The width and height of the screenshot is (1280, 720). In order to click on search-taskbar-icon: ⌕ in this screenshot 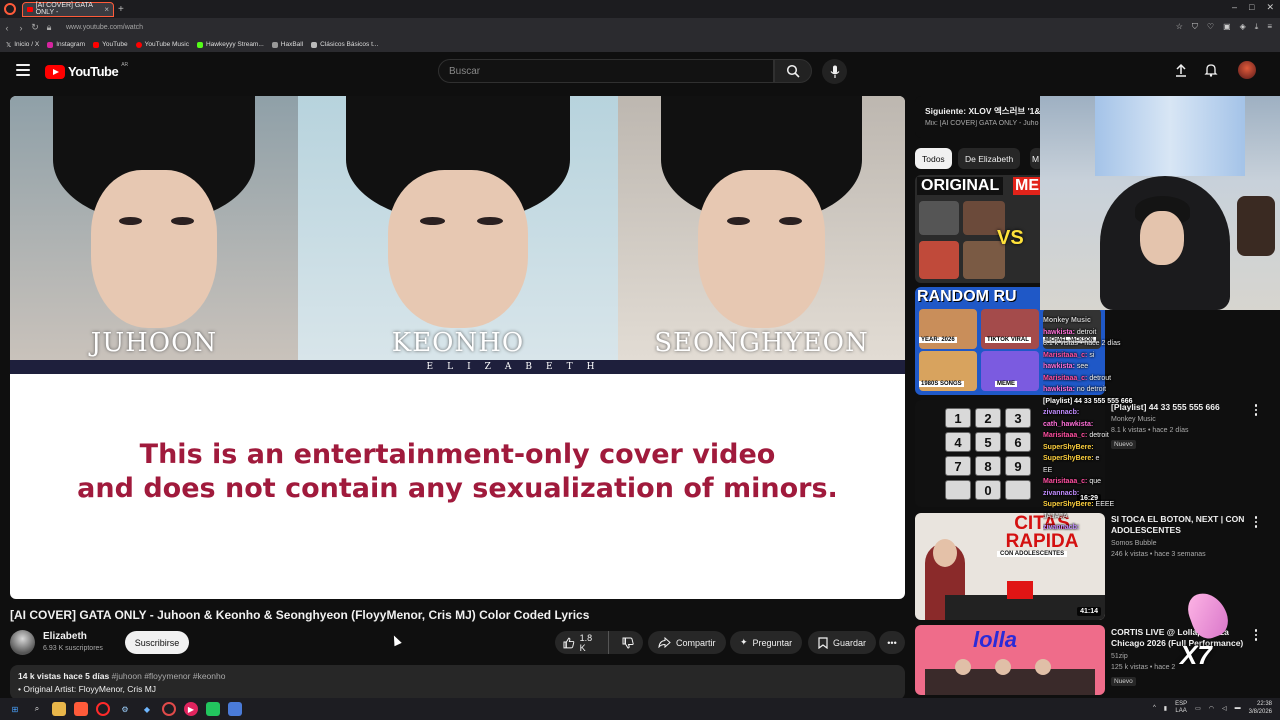, I will do `click(37, 709)`.